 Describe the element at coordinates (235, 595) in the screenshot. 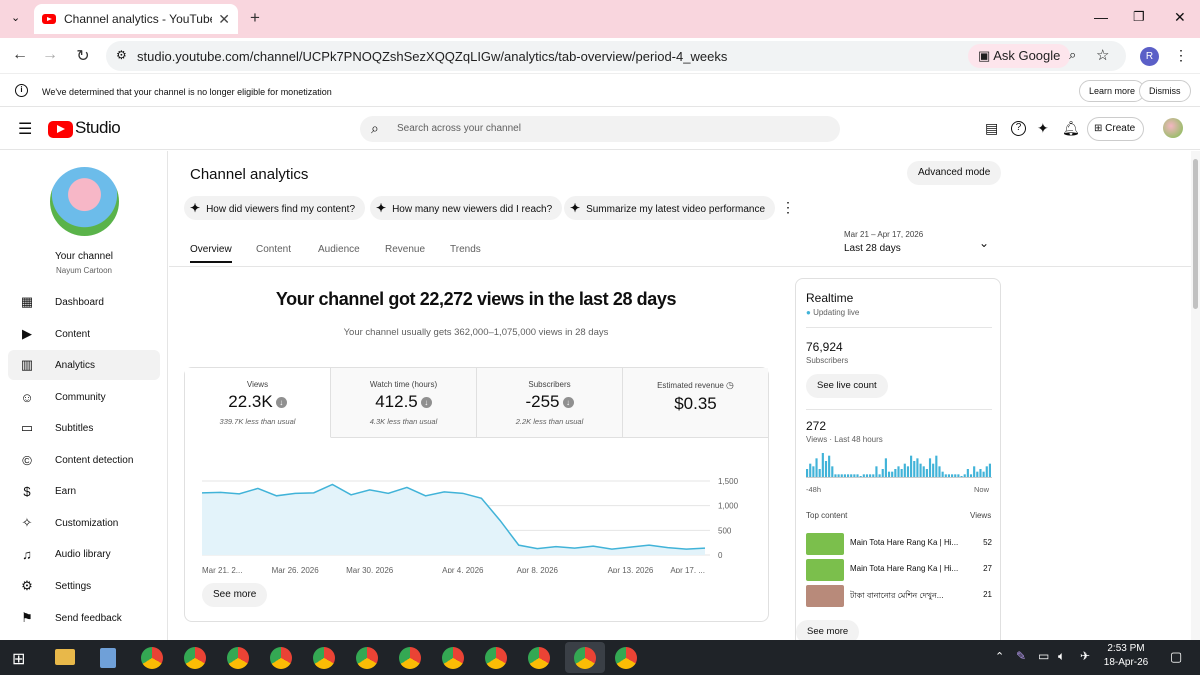

I see `see-more-button: See more` at that location.